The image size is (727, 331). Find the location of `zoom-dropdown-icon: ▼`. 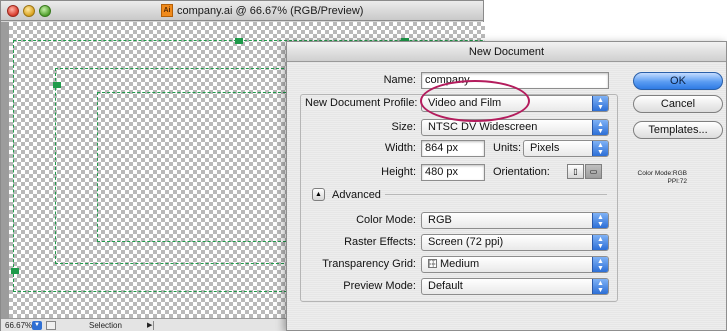

zoom-dropdown-icon: ▼ is located at coordinates (37, 325).